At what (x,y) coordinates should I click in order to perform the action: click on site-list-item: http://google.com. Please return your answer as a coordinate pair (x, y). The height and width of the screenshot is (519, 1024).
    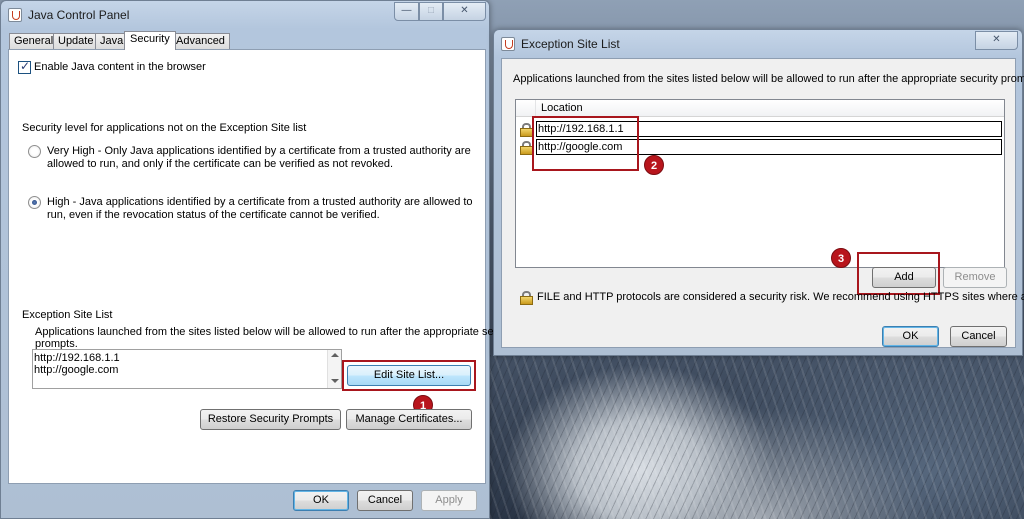
    Looking at the image, I should click on (76, 370).